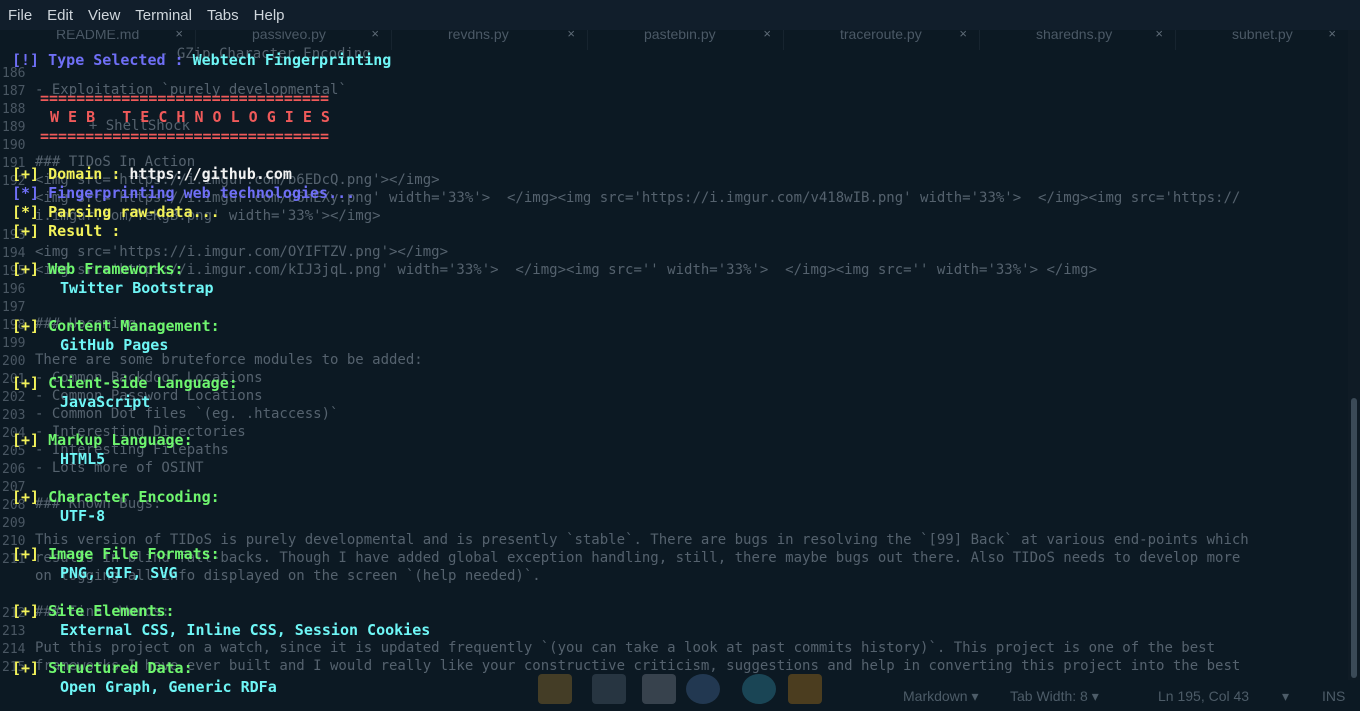  What do you see at coordinates (1354, 538) in the screenshot?
I see `scrollbar-thumb` at bounding box center [1354, 538].